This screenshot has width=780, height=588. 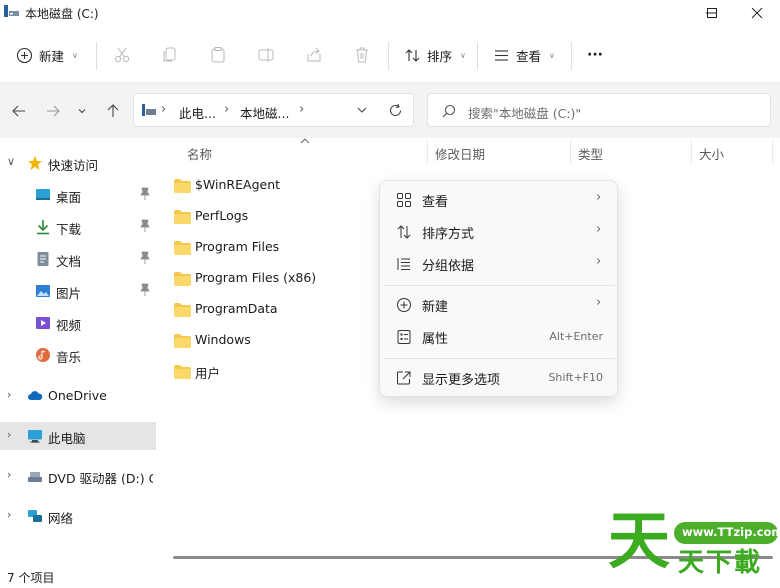 What do you see at coordinates (448, 234) in the screenshot?
I see `menu-item-label: 排序方式` at bounding box center [448, 234].